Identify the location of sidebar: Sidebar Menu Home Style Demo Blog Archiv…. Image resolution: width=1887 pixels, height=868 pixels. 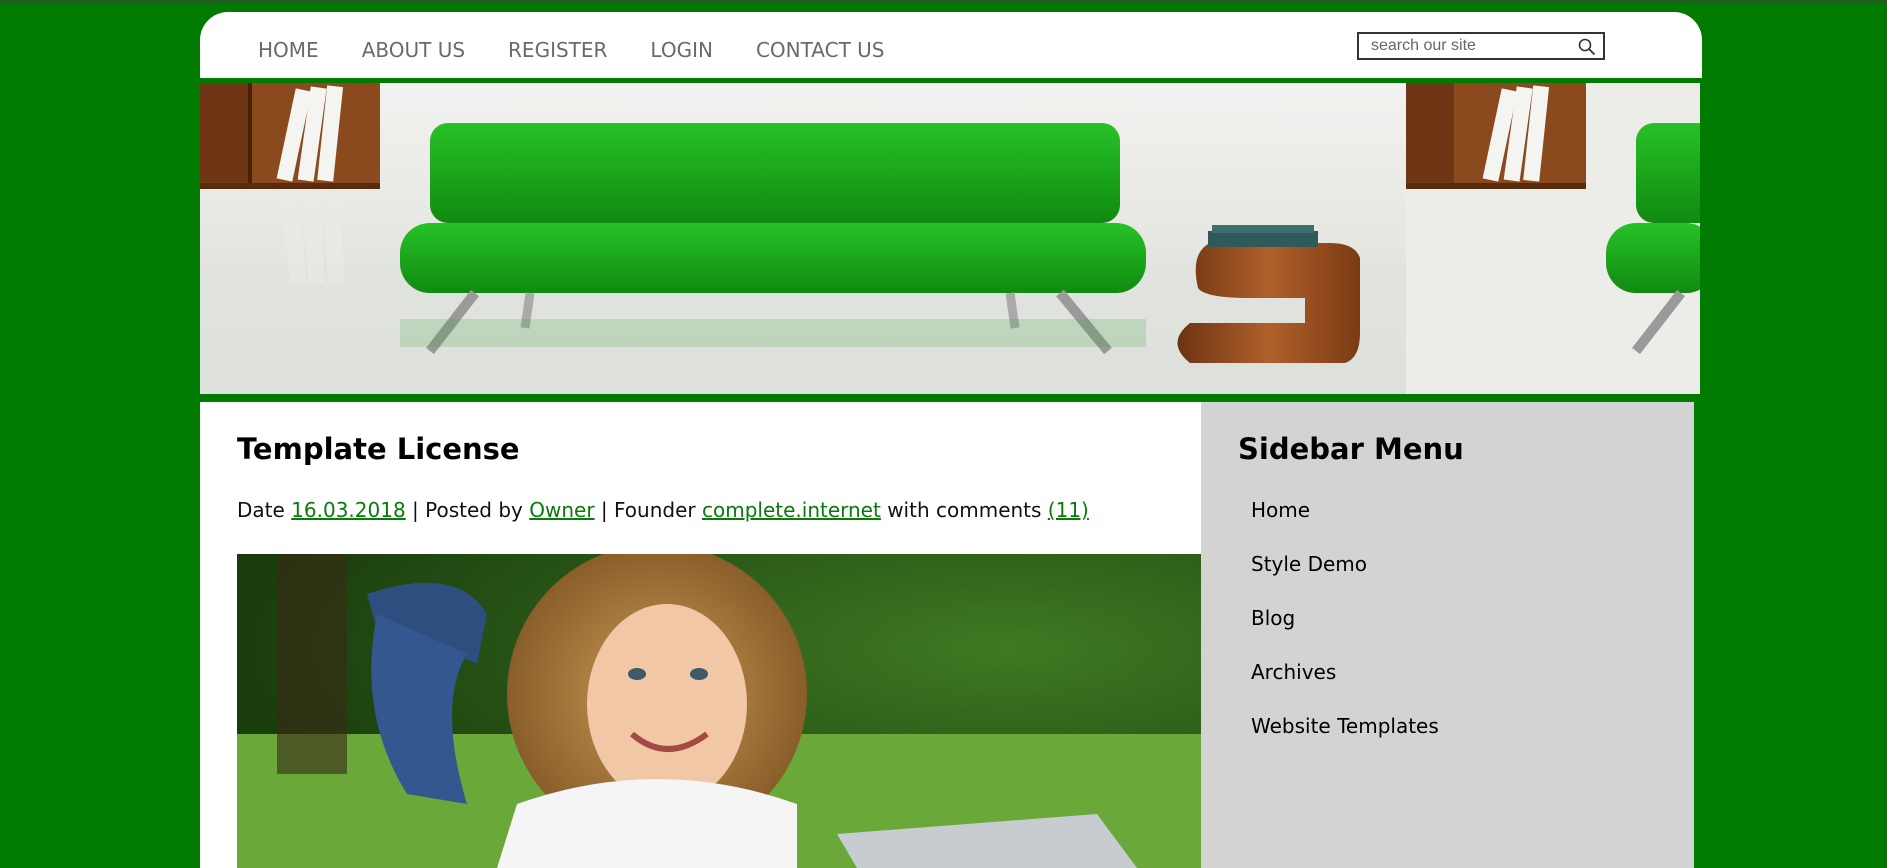
(1447, 635).